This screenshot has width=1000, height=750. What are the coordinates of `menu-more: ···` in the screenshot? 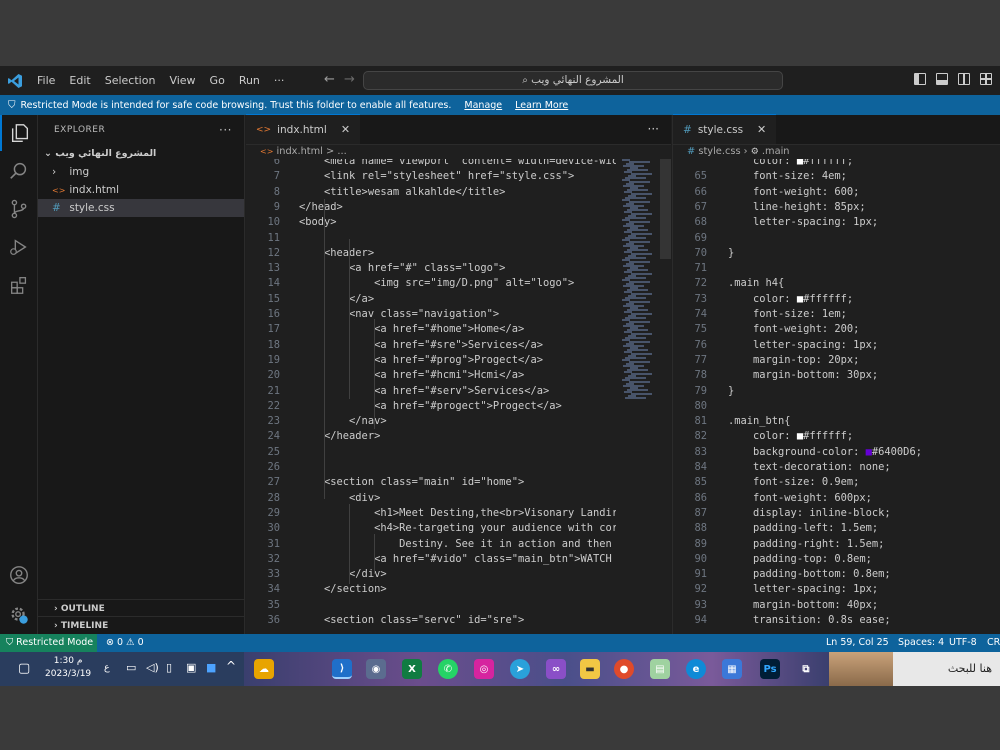 It's located at (279, 80).